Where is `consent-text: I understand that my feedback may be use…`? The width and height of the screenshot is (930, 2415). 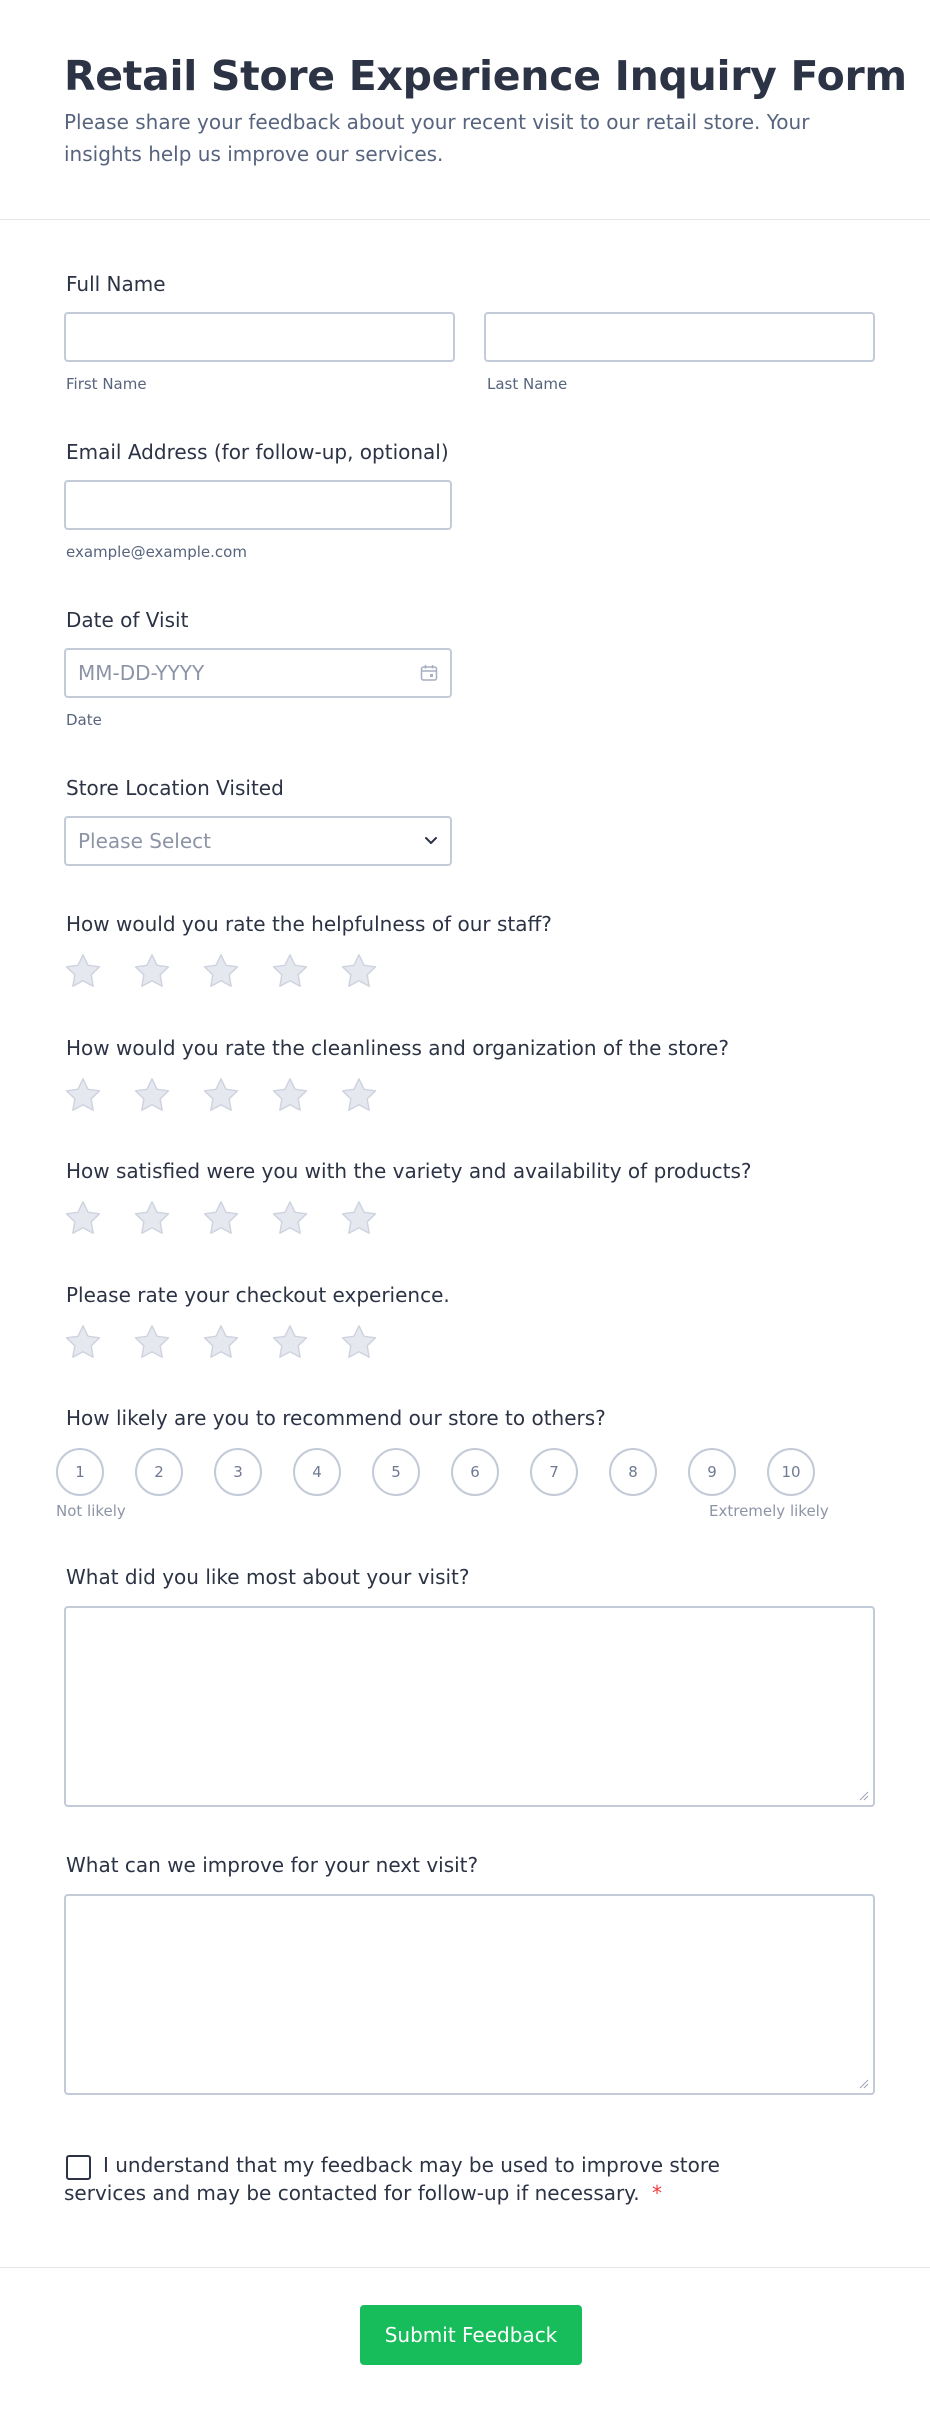
consent-text: I understand that my feedback may be use… is located at coordinates (424, 2179).